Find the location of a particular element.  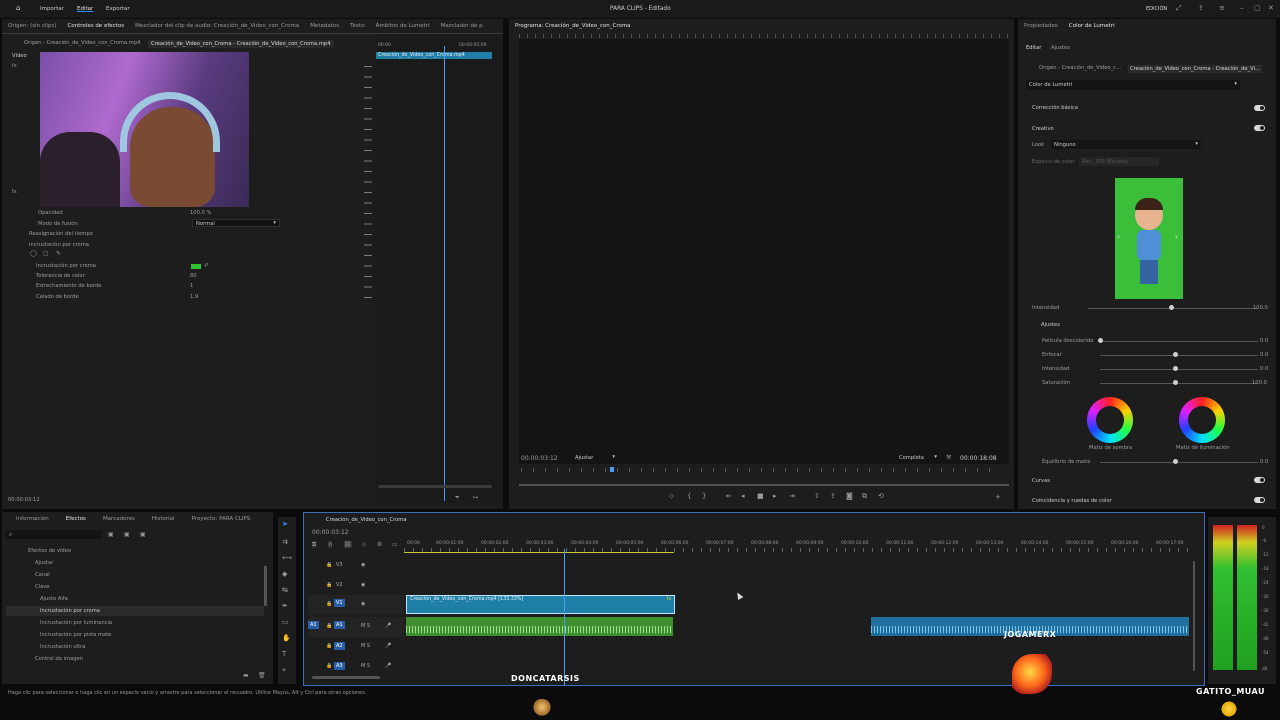

tint-balance-knob is located at coordinates (1175, 461).